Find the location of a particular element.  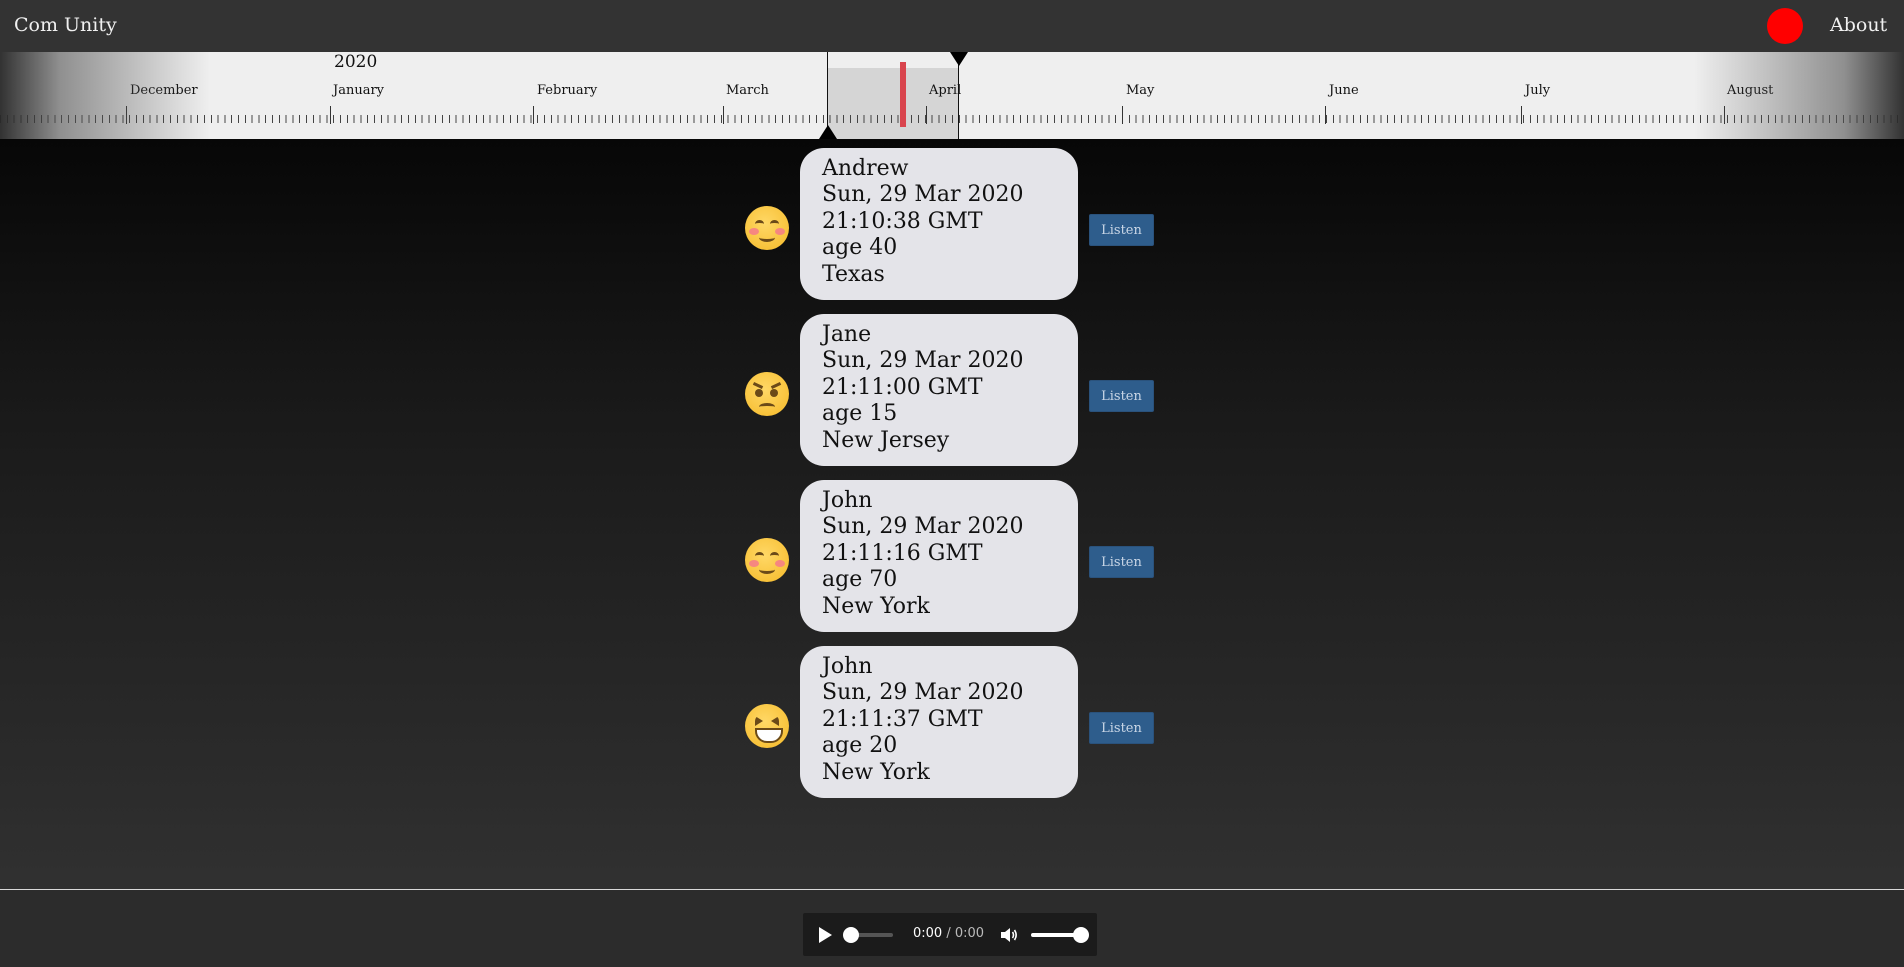

footer: 0:00 / 0:00 is located at coordinates (952, 928).